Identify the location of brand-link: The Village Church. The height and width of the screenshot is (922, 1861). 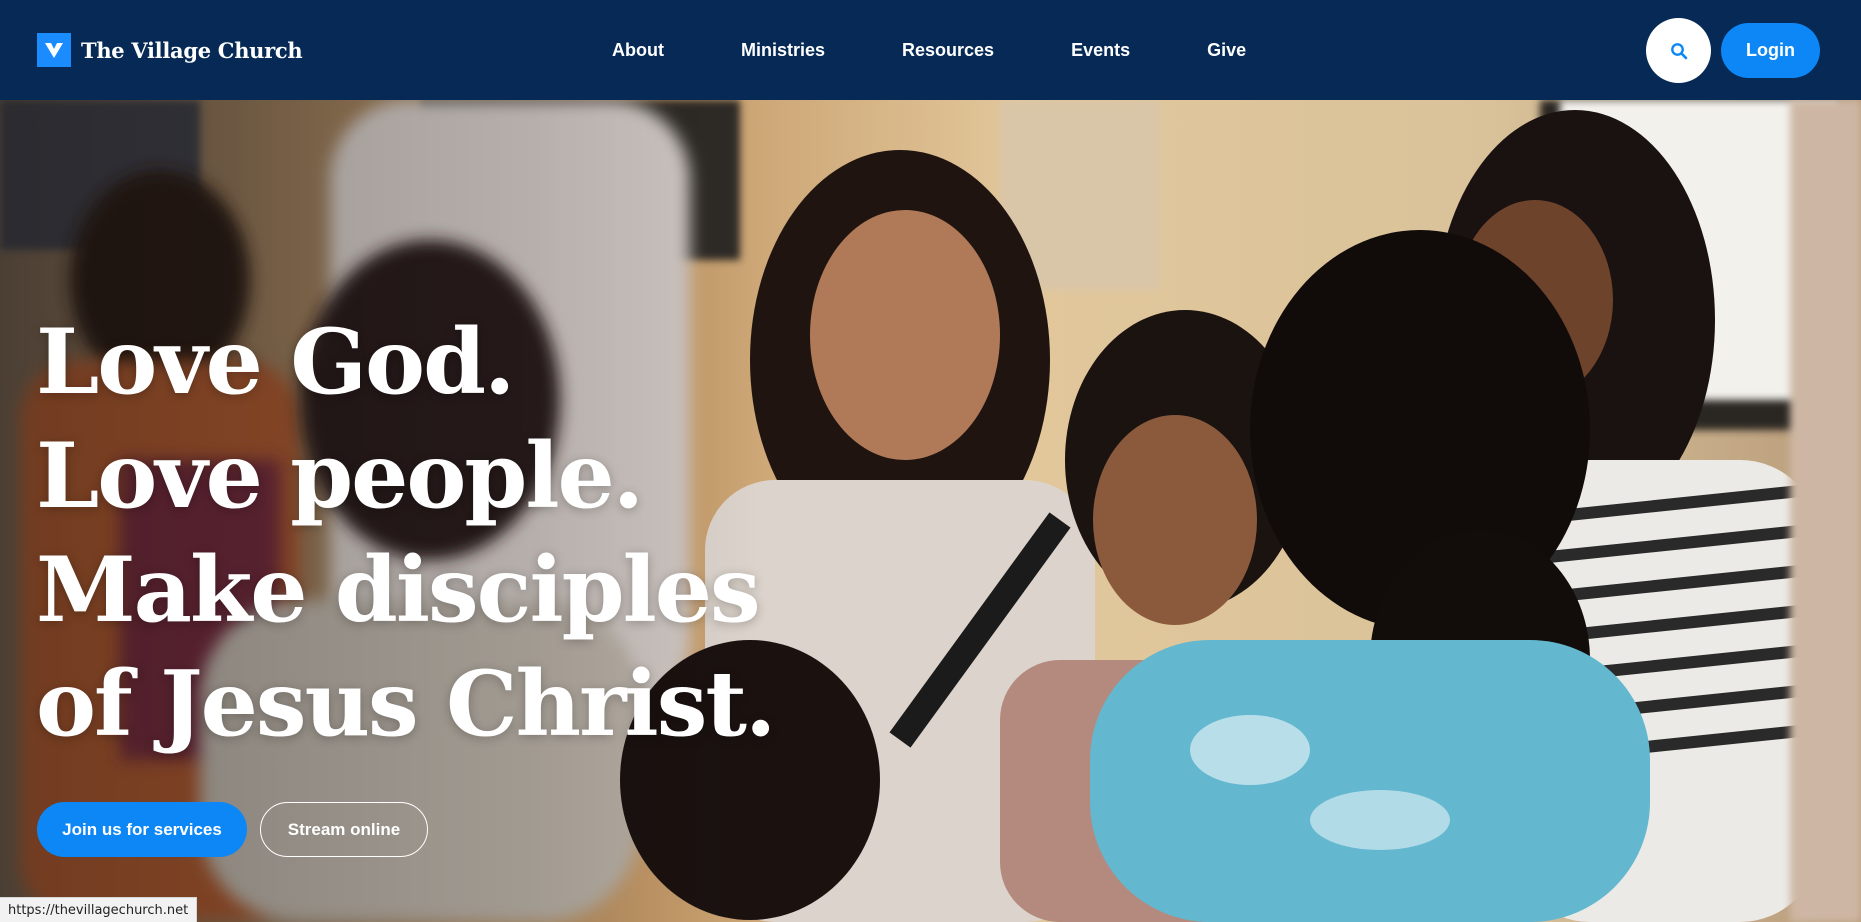
(170, 50).